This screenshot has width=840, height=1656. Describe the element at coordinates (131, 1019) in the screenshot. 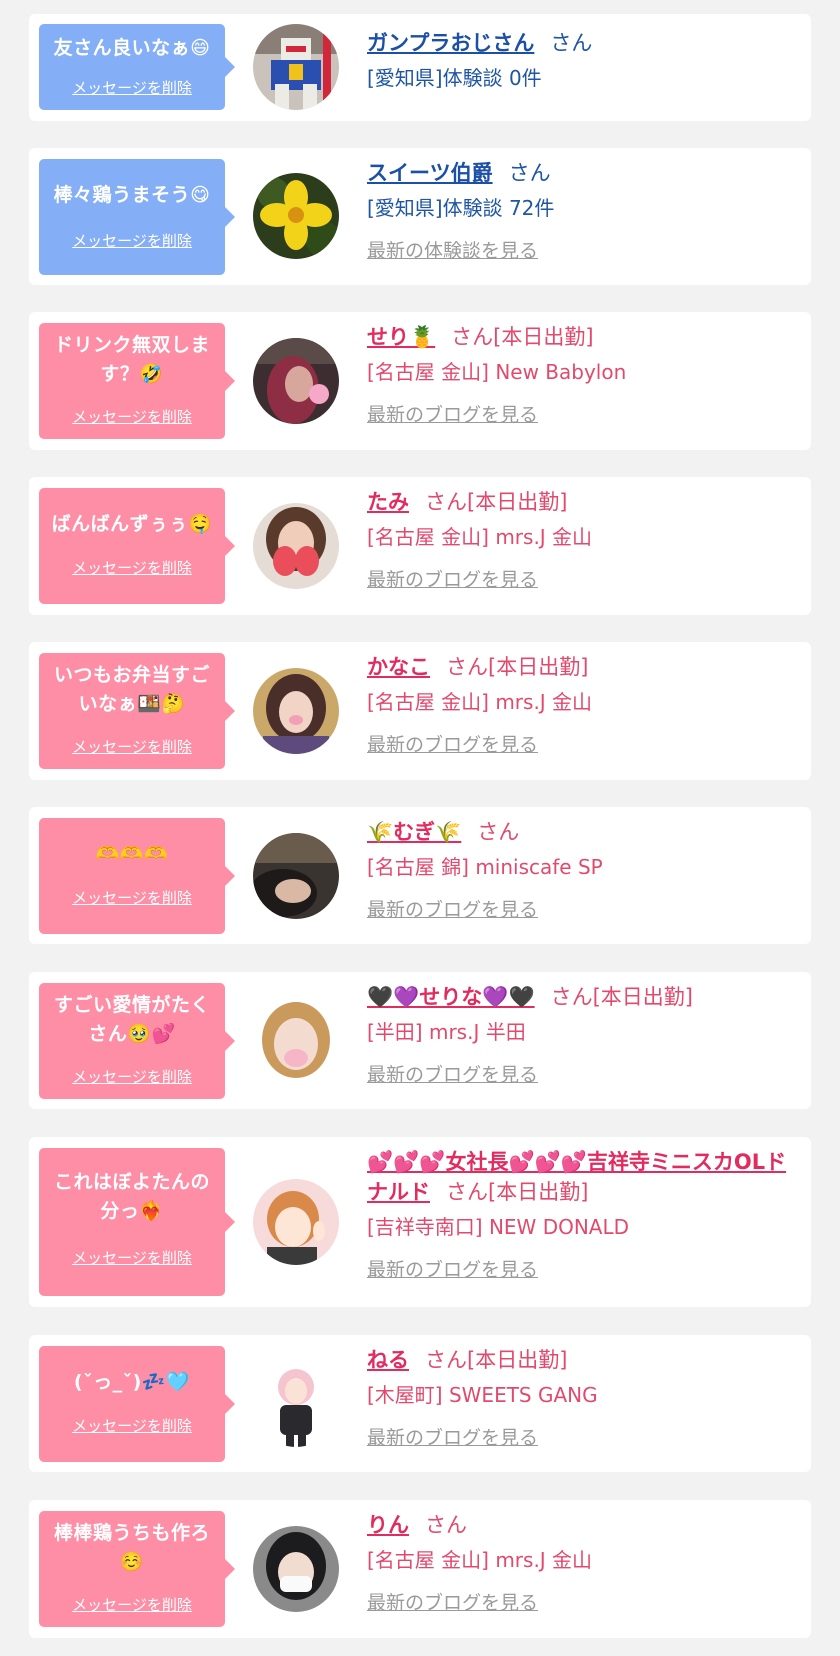

I see `message-text: すごい愛情がたくさん🥹💕` at that location.